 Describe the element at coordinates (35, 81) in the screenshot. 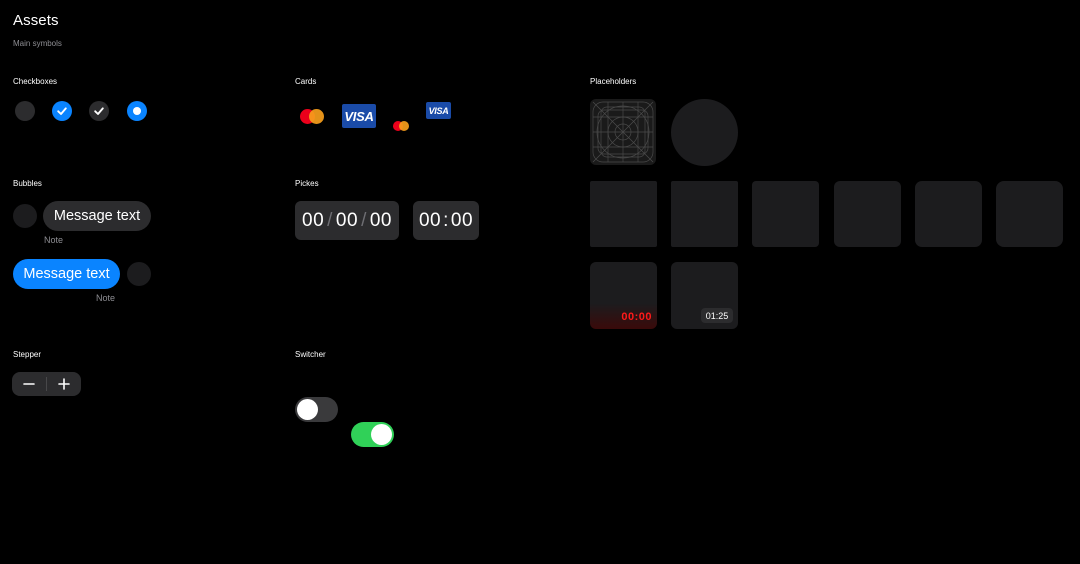

I see `section-label-checkboxes: Checkboxes` at that location.